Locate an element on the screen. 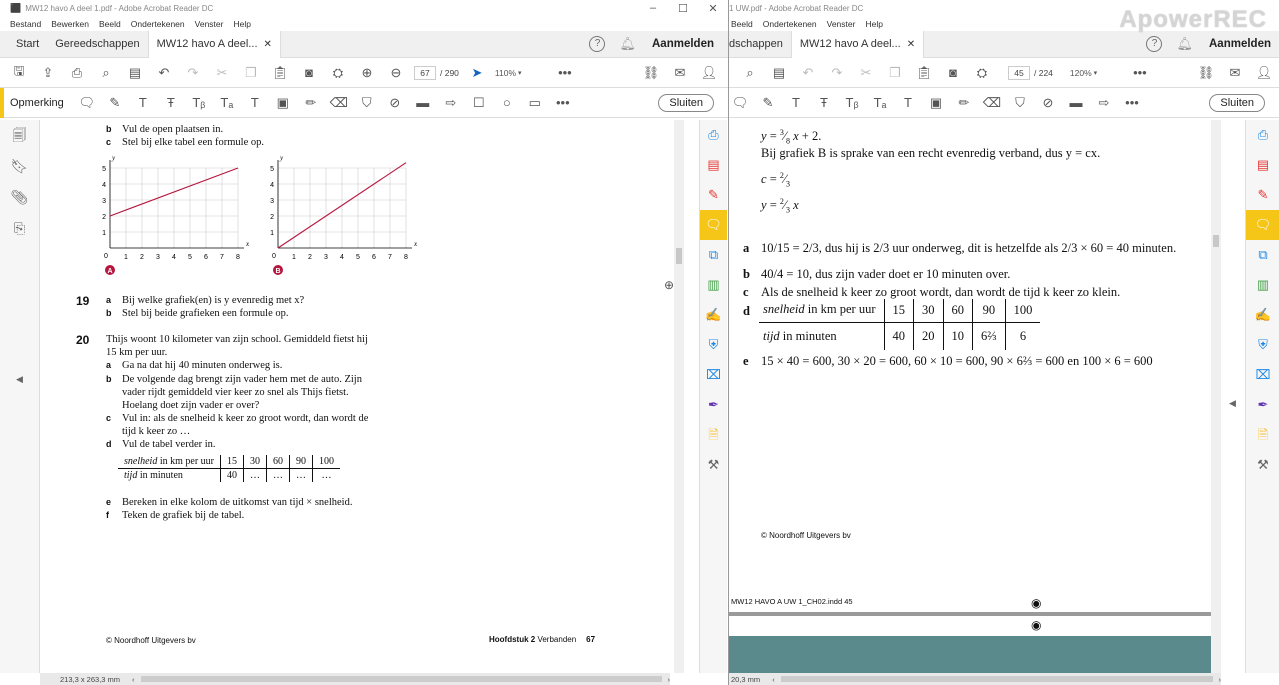 Image resolution: width=1279 pixels, height=685 pixels. text-box-icon: ▣ is located at coordinates (283, 103).